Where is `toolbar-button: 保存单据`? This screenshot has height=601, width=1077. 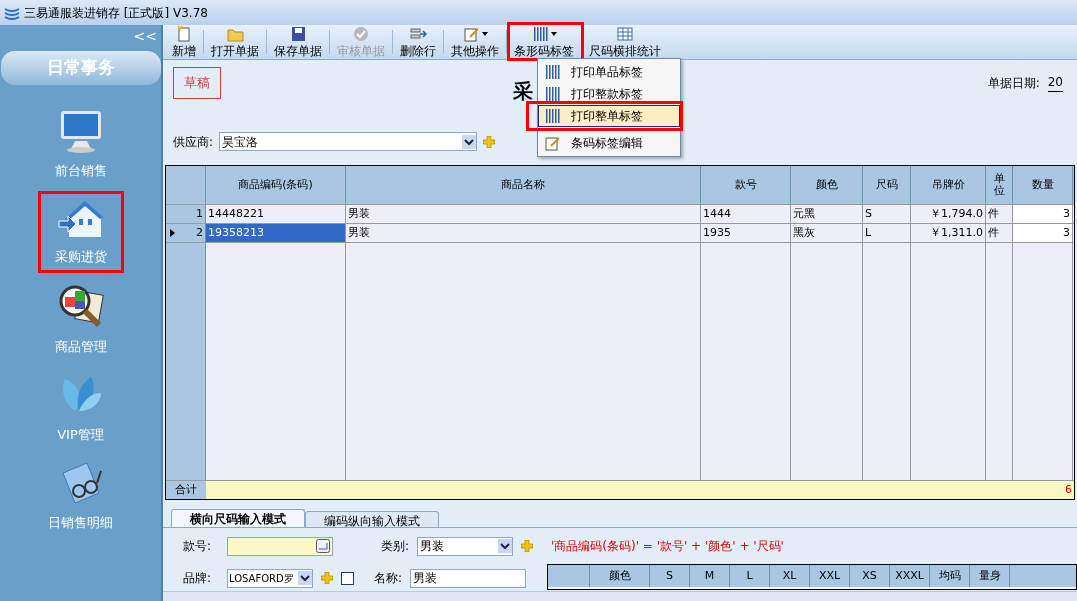
toolbar-button: 保存单据 is located at coordinates (298, 42).